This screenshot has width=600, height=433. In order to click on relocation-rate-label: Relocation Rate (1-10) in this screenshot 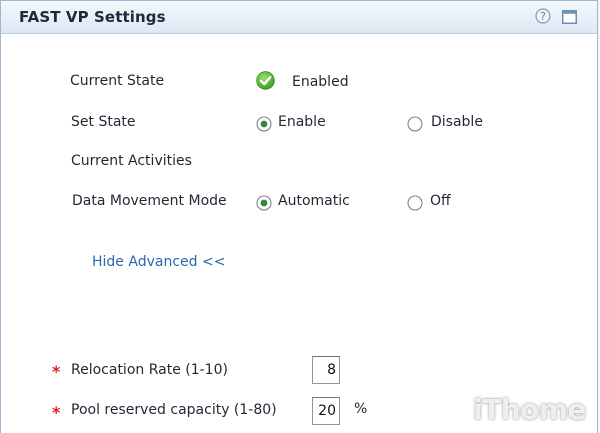, I will do `click(149, 370)`.